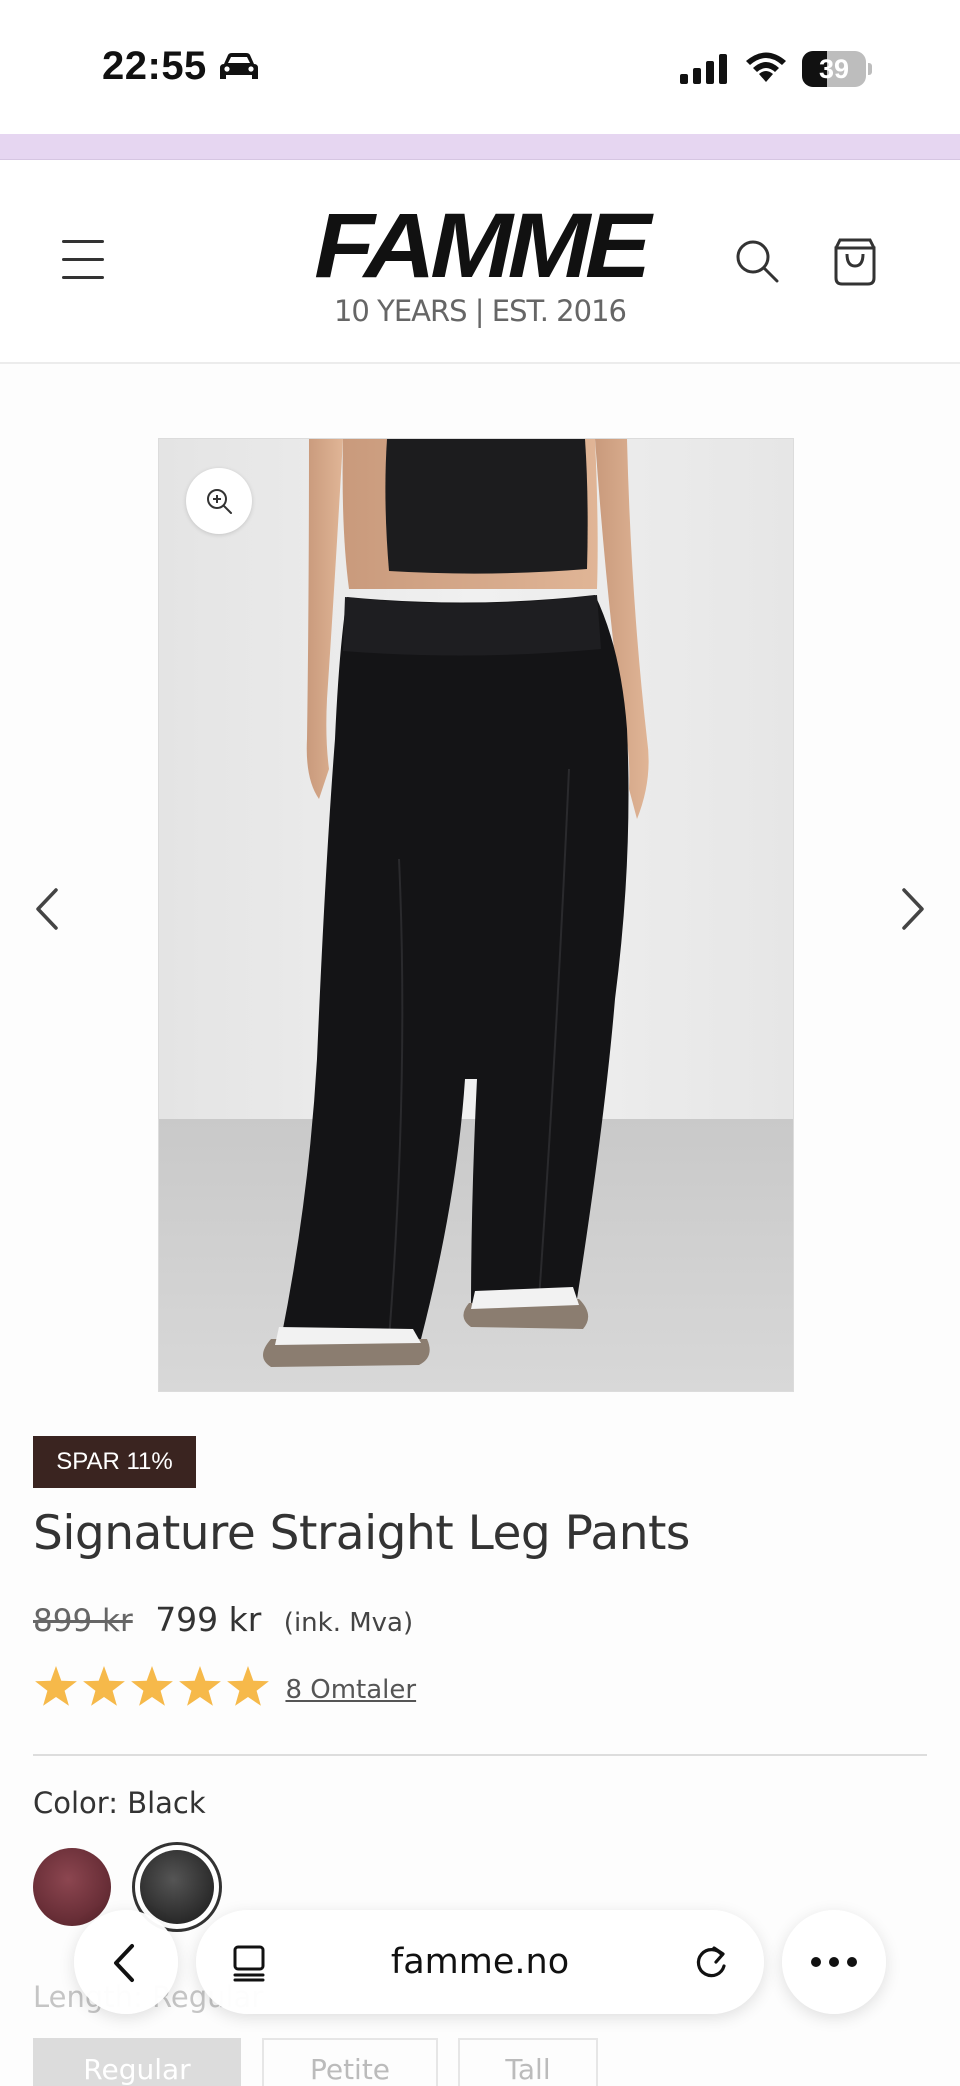 Image resolution: width=960 pixels, height=2086 pixels. I want to click on url-text: famme.no, so click(480, 1962).